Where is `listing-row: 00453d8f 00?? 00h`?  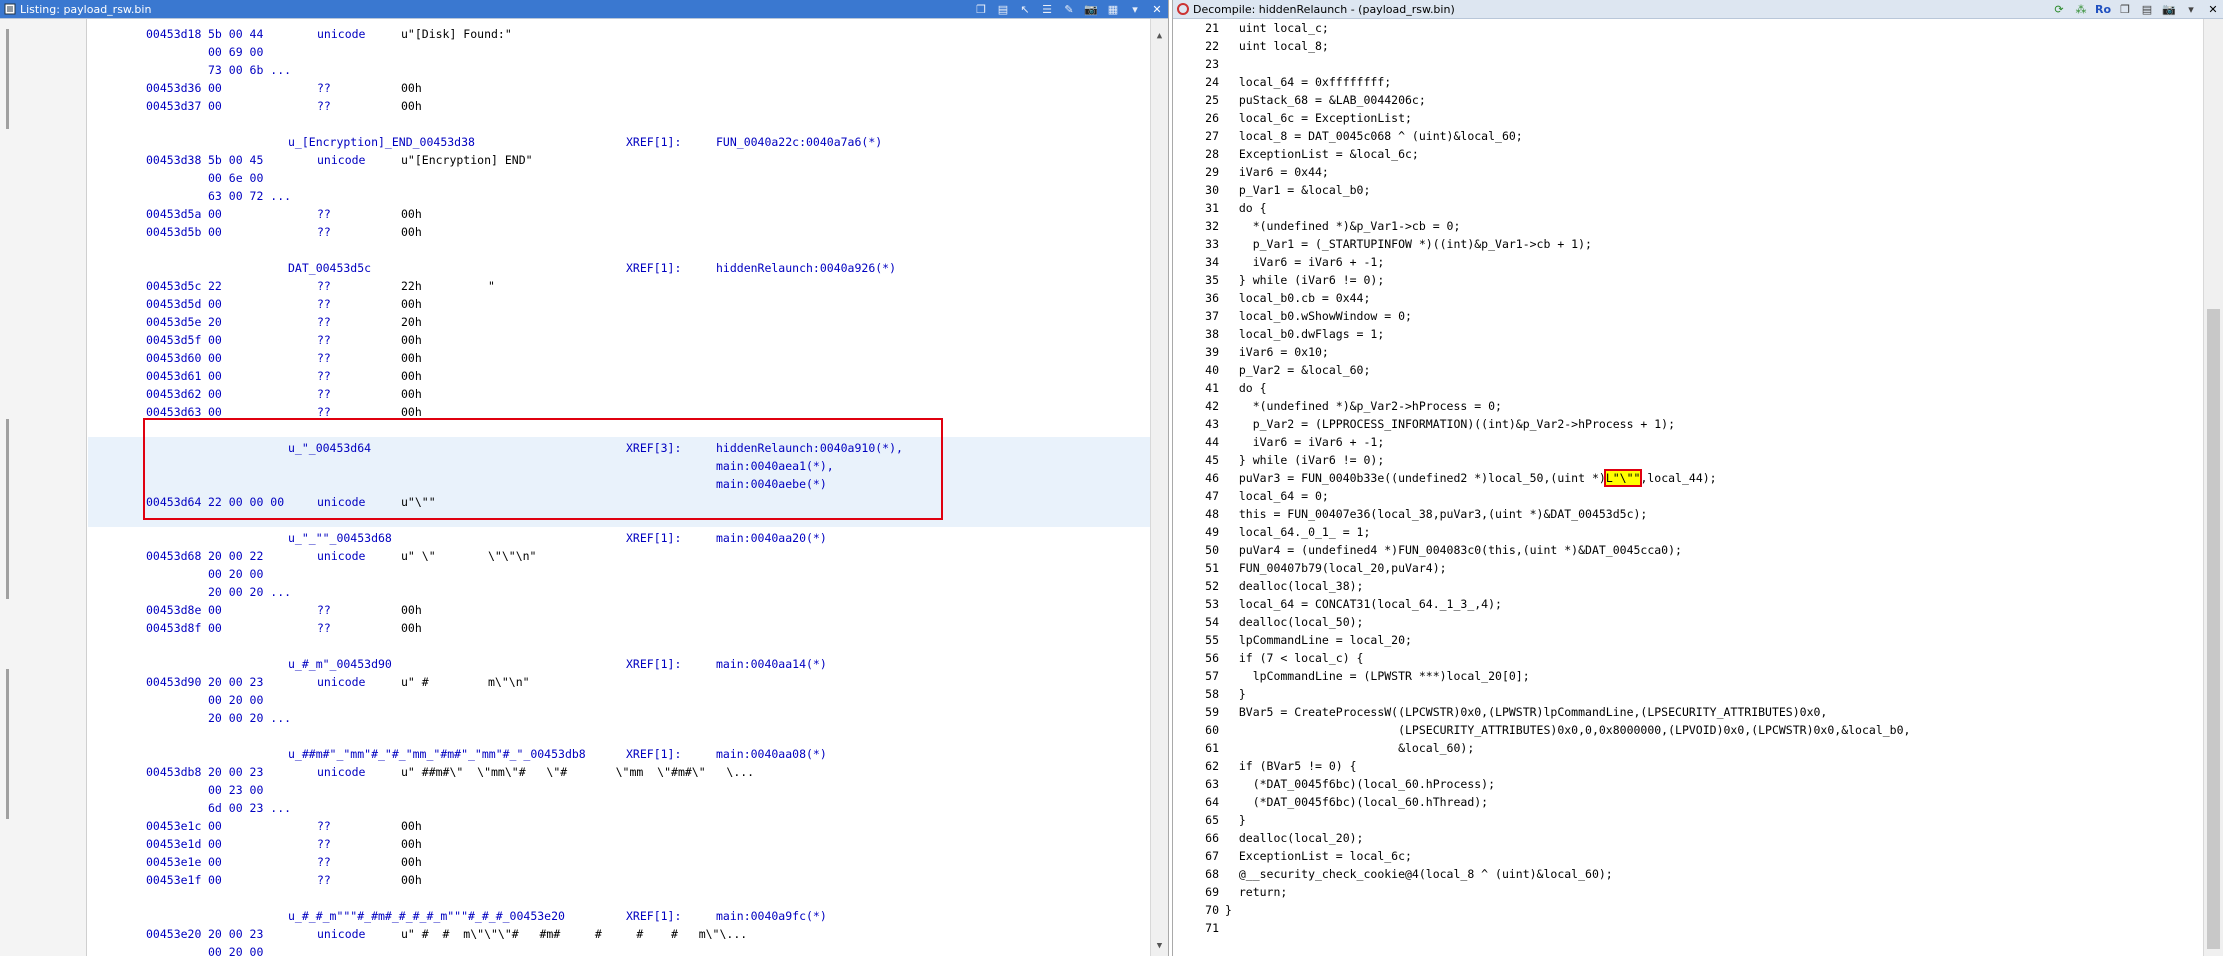
listing-row: 00453d8f 00?? 00h is located at coordinates (619, 628).